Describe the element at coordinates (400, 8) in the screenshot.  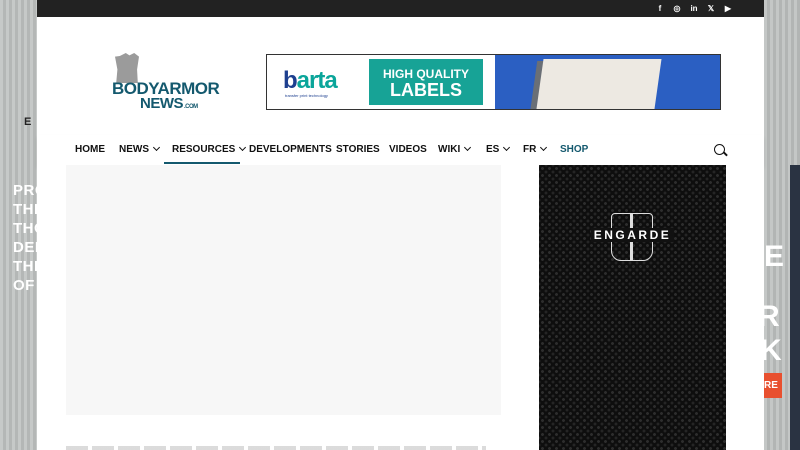
I see `top-bar: f ◎ in 𝕏 ▶` at that location.